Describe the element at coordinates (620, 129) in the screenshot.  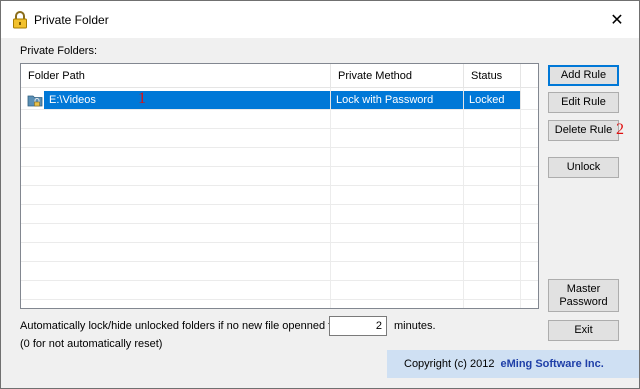
I see `annotation-marker-2: 2` at that location.